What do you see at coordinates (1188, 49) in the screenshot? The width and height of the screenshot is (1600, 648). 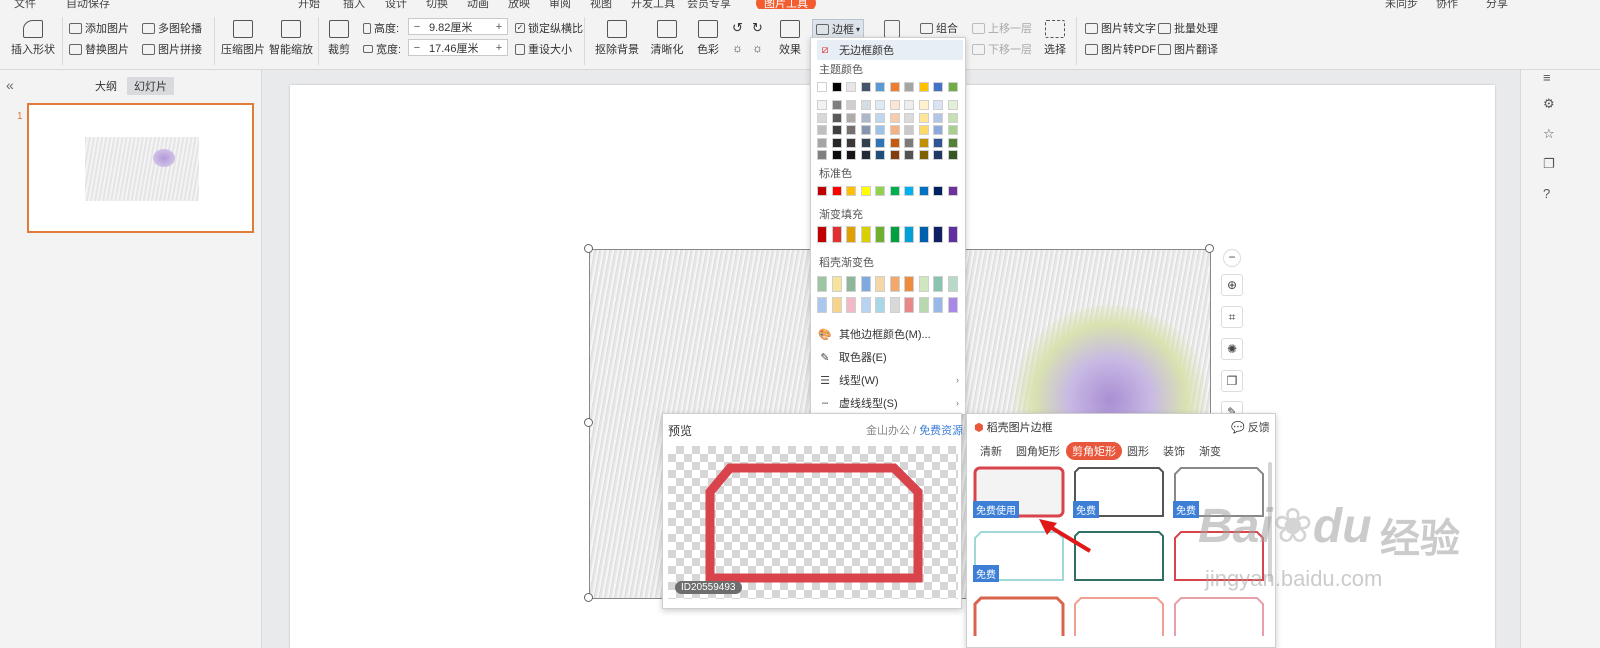 I see `image-translate-button: 图片翻译` at bounding box center [1188, 49].